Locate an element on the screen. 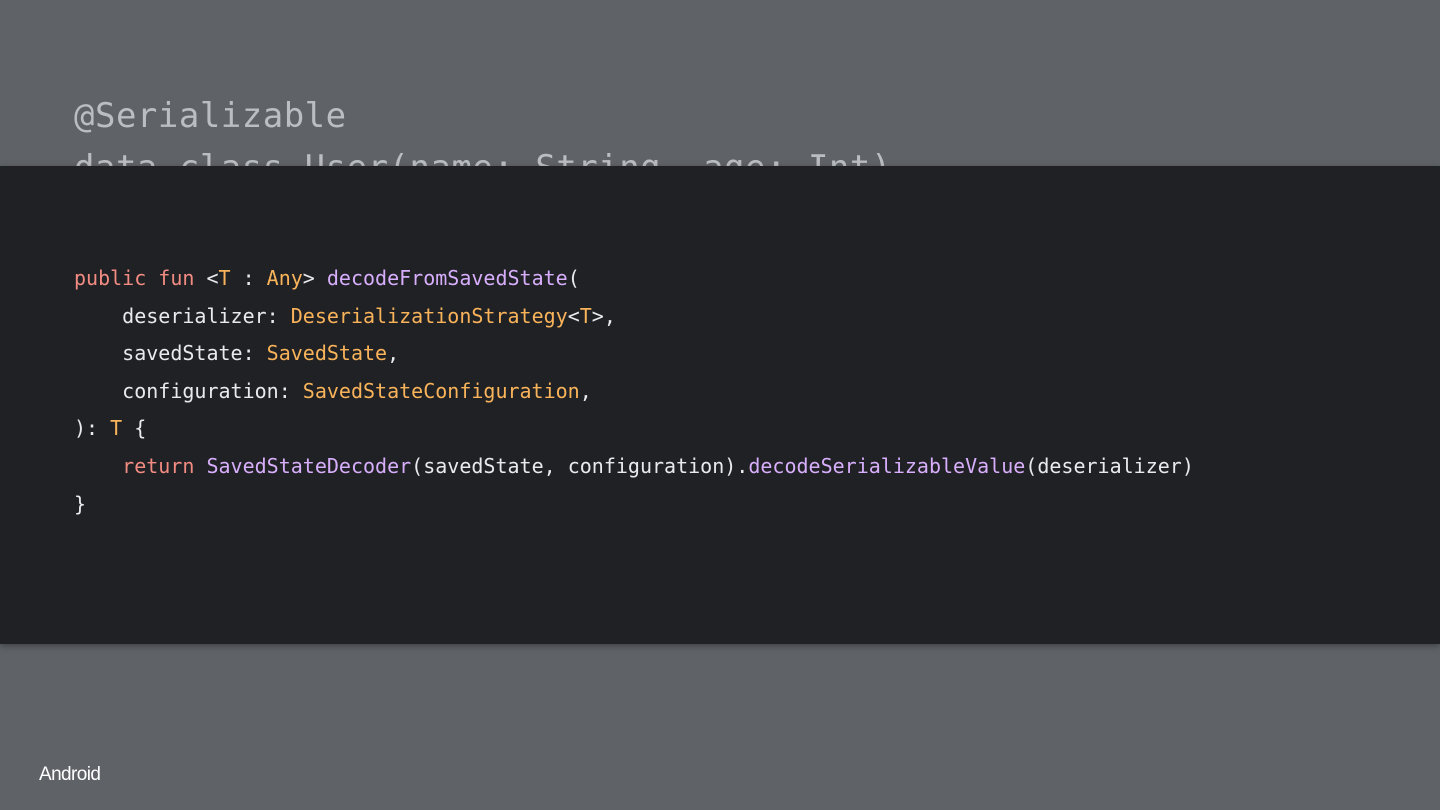 This screenshot has width=1440, height=810. code-token: public fun is located at coordinates (140, 278).